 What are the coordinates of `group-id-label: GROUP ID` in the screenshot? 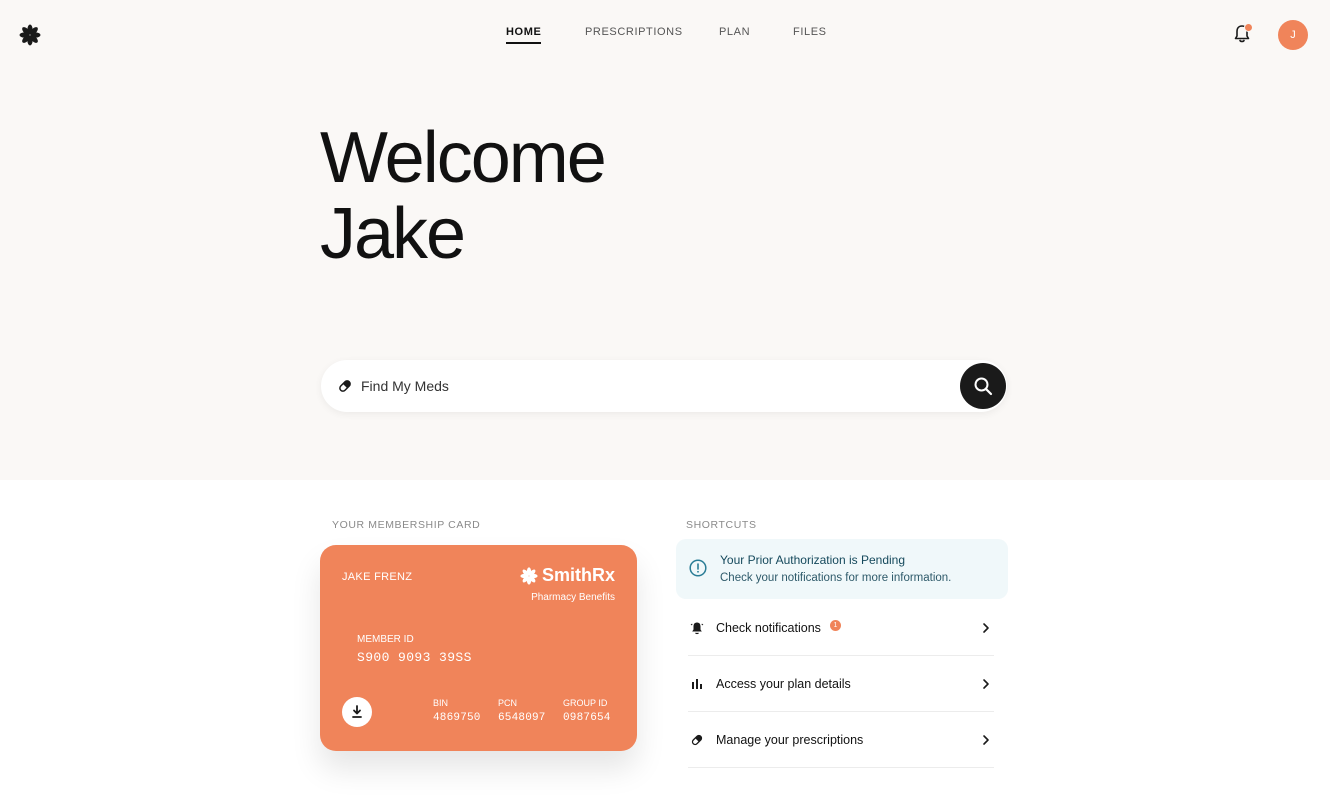 It's located at (585, 703).